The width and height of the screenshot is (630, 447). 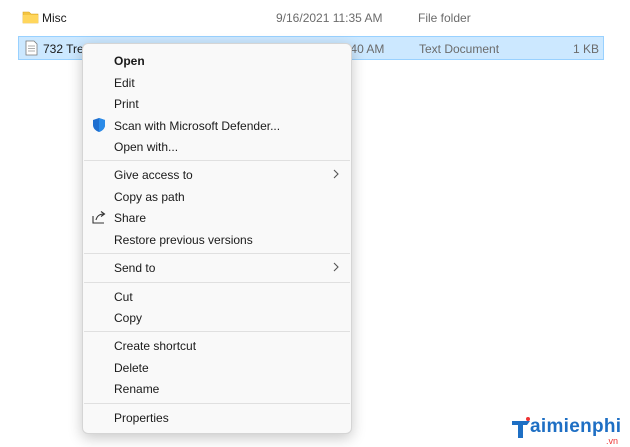 I want to click on menu-item-label: Properties, so click(x=141, y=418).